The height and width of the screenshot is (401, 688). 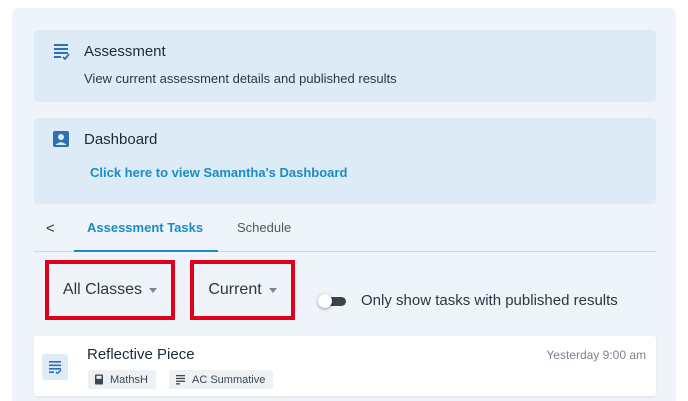 I want to click on person-badge-icon, so click(x=61, y=139).